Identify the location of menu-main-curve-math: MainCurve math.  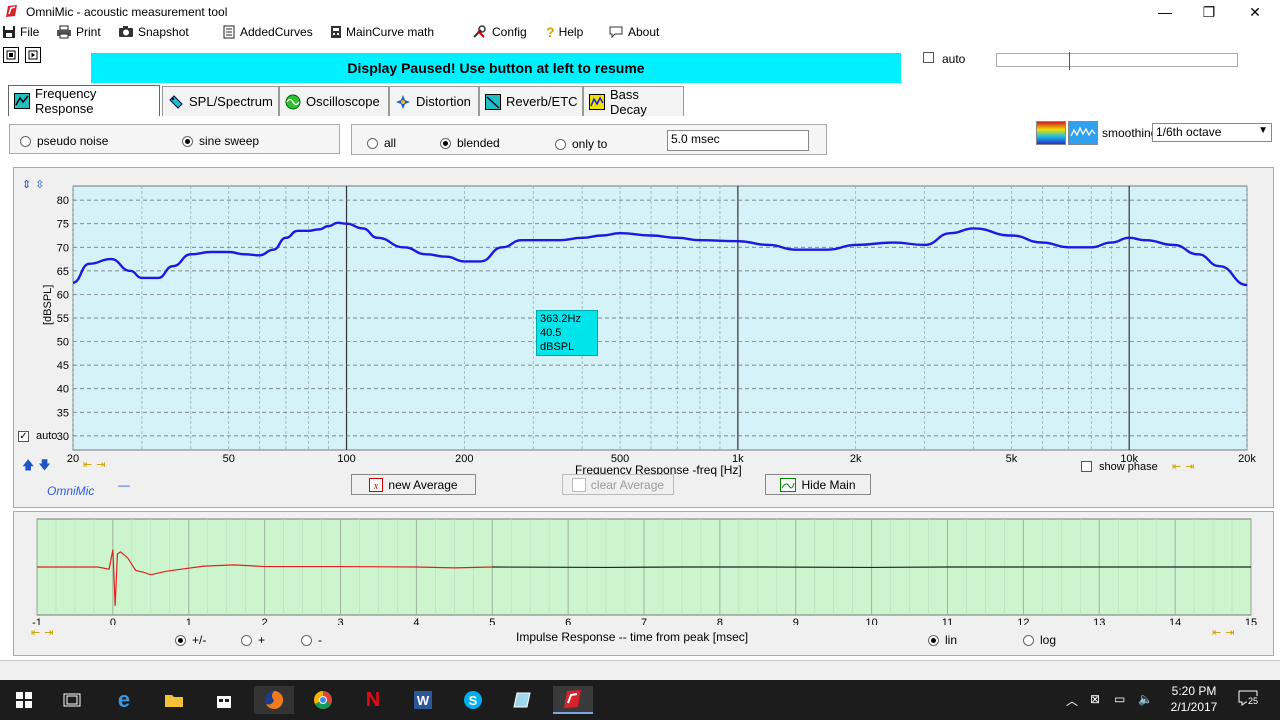
(382, 32).